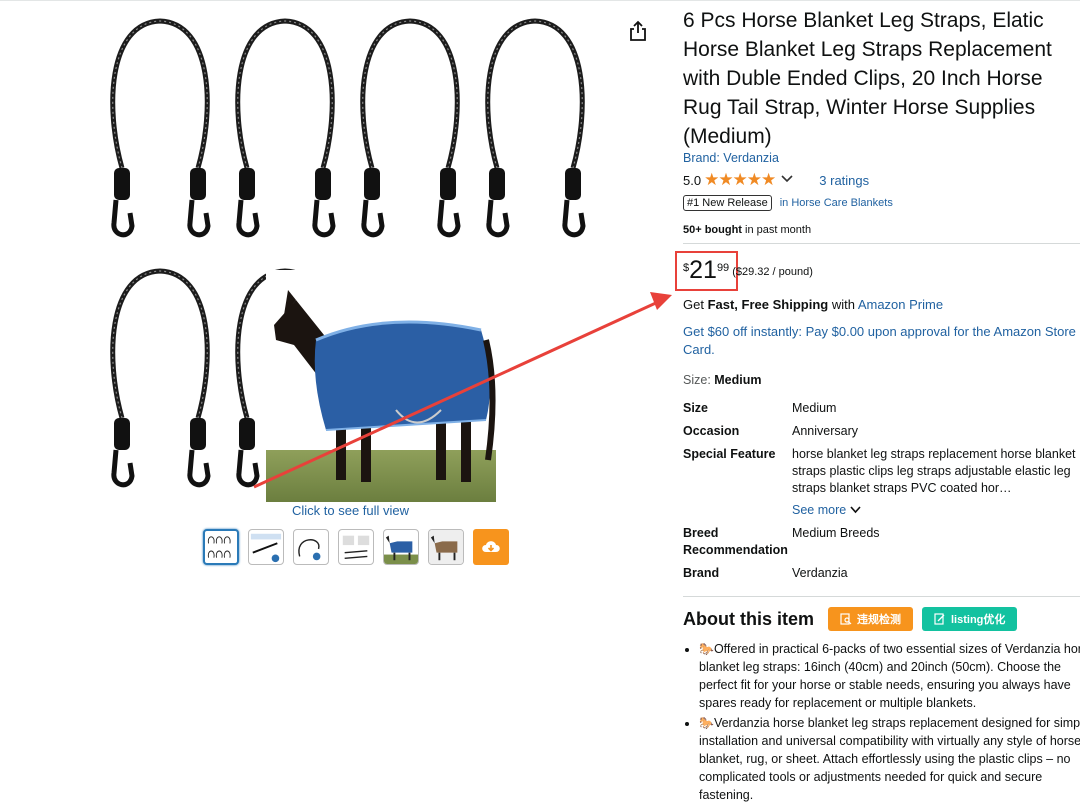 The width and height of the screenshot is (1080, 810). I want to click on price-fraction: 99, so click(723, 268).